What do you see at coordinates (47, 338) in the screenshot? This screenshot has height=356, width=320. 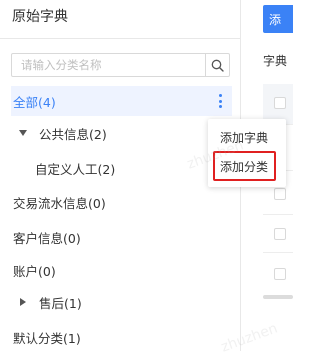 I see `tree-item-label: 默认分类(1)` at bounding box center [47, 338].